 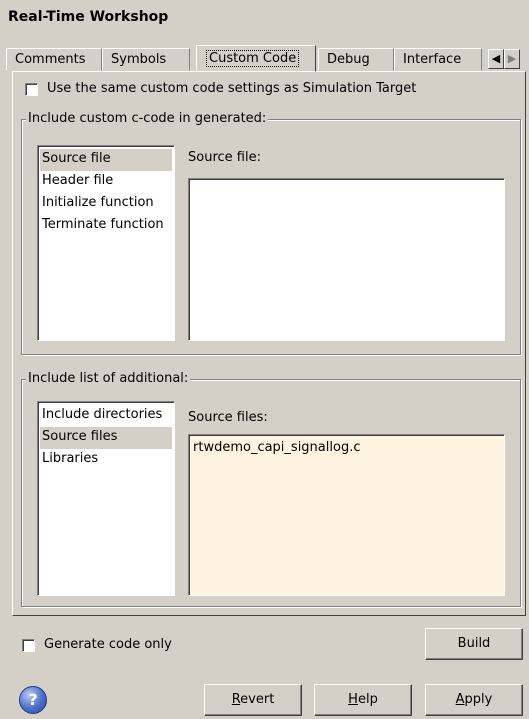 I want to click on apply-label: pply, so click(x=478, y=699).